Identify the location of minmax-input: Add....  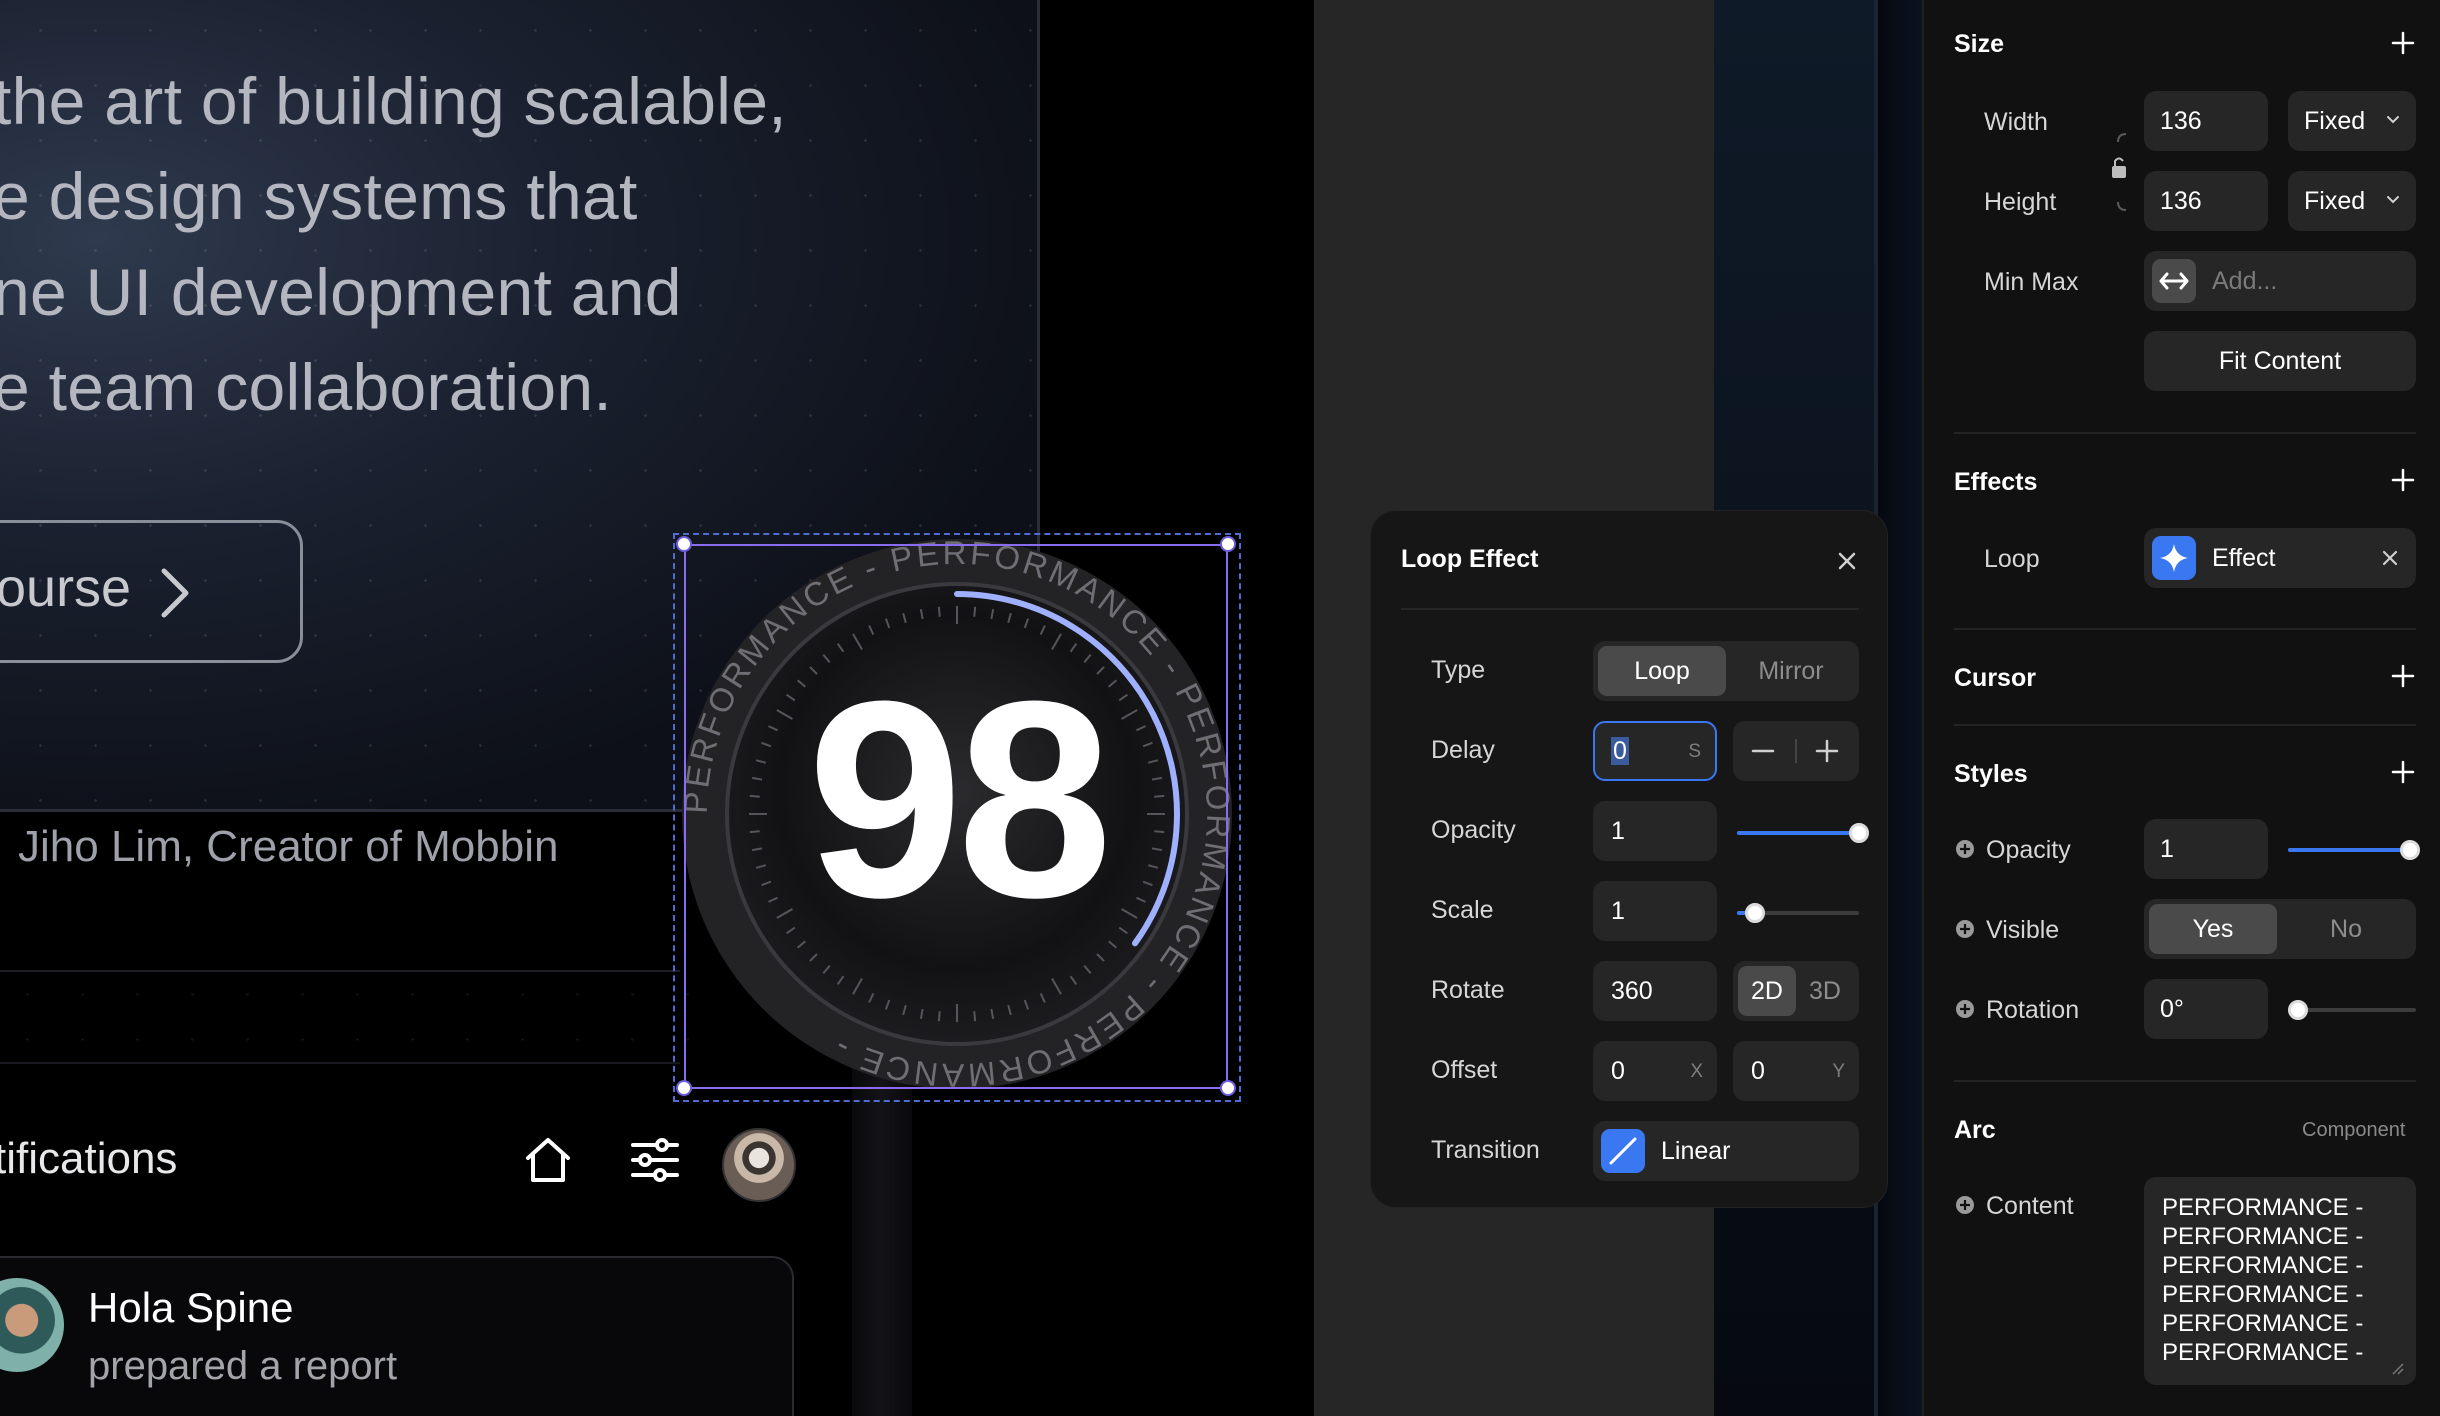
(2280, 281).